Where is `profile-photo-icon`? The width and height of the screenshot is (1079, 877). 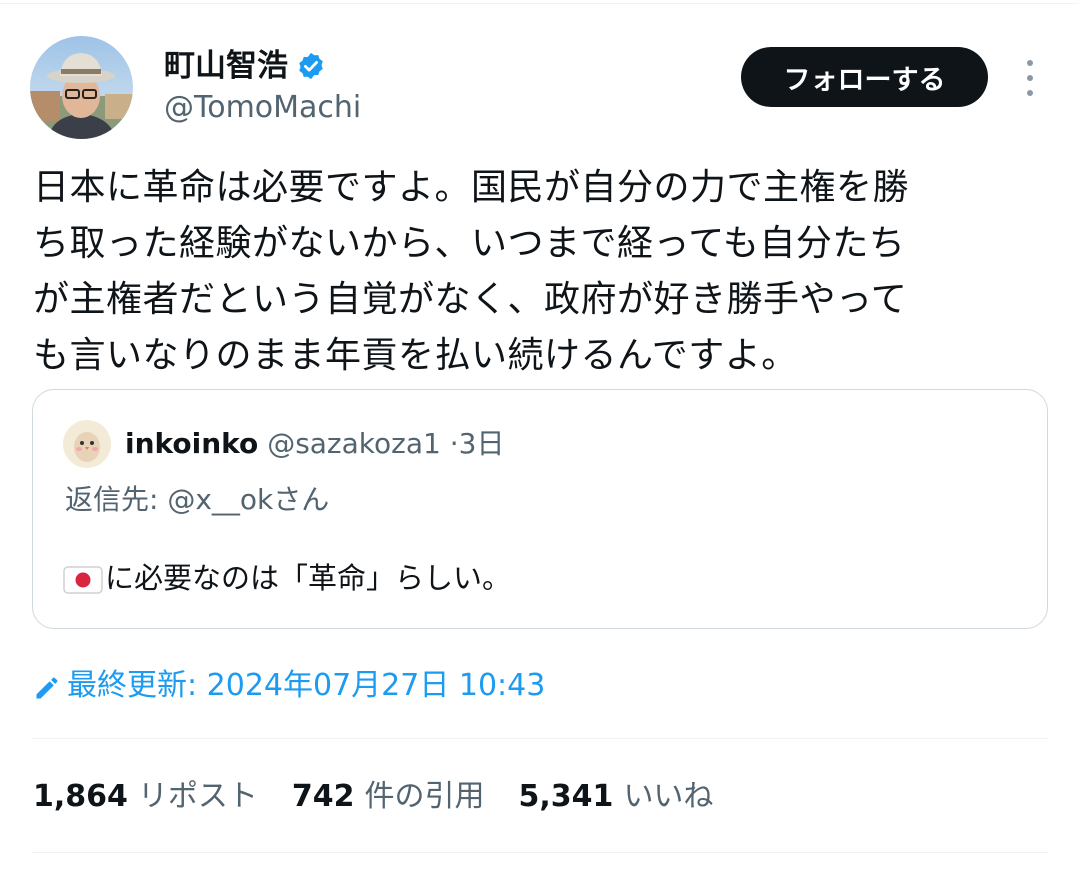
profile-photo-icon is located at coordinates (81, 87).